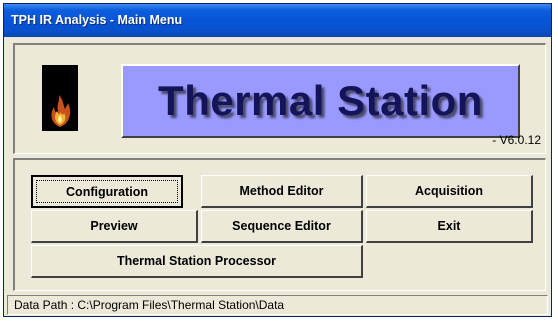 This screenshot has width=558, height=321. I want to click on focus-rectangle, so click(107, 191).